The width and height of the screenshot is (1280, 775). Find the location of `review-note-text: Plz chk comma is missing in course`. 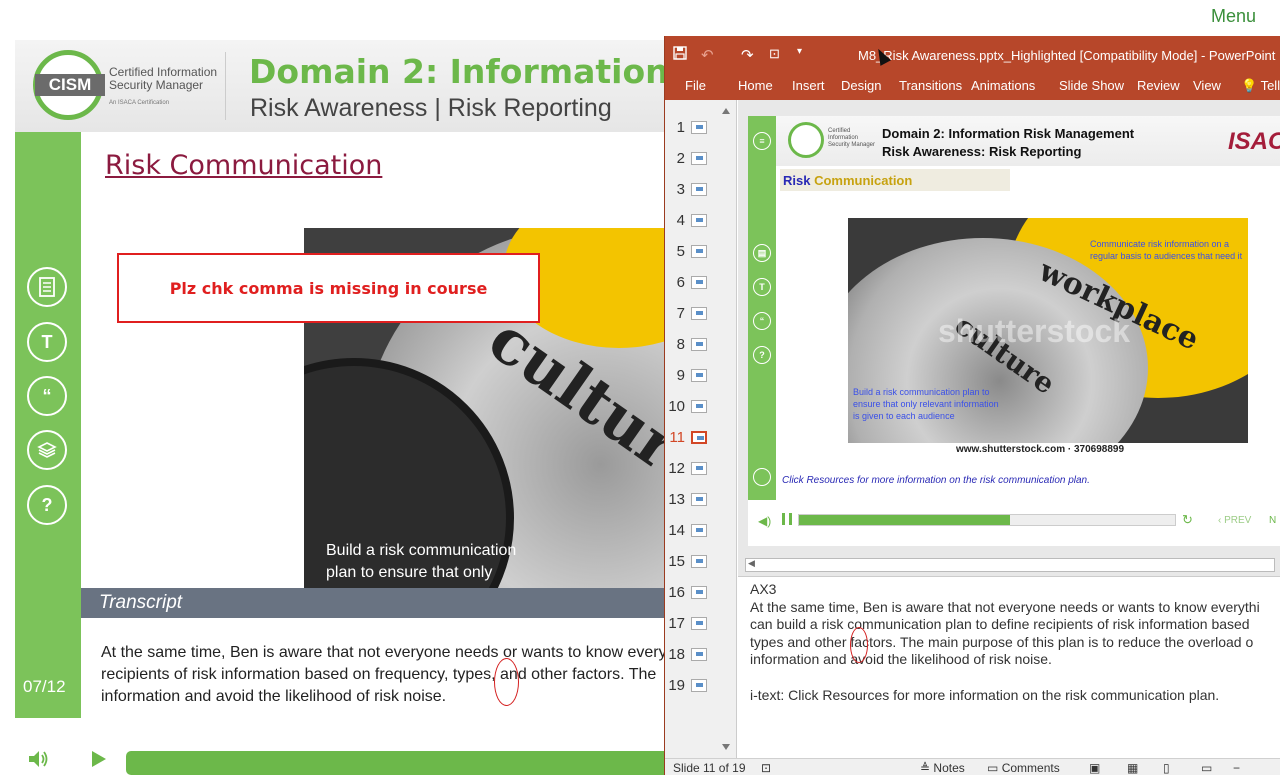

review-note-text: Plz chk comma is missing in course is located at coordinates (328, 288).